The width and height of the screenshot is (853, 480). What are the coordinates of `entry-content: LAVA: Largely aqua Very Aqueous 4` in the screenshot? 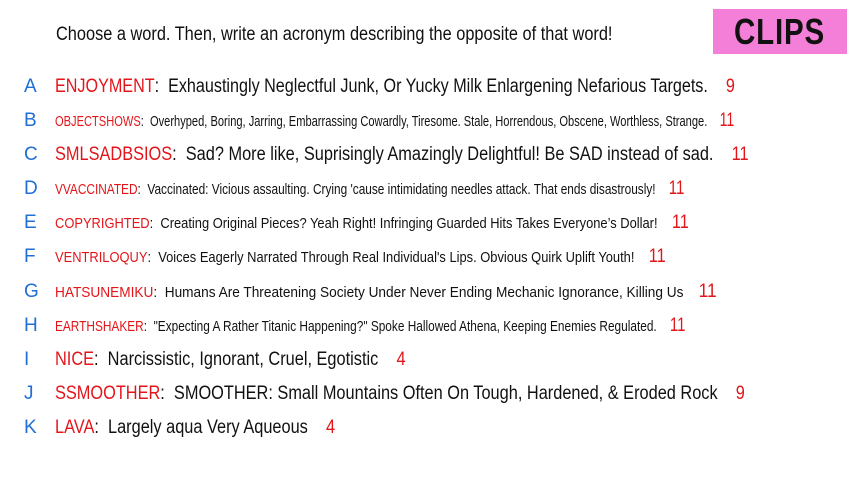 It's located at (195, 427).